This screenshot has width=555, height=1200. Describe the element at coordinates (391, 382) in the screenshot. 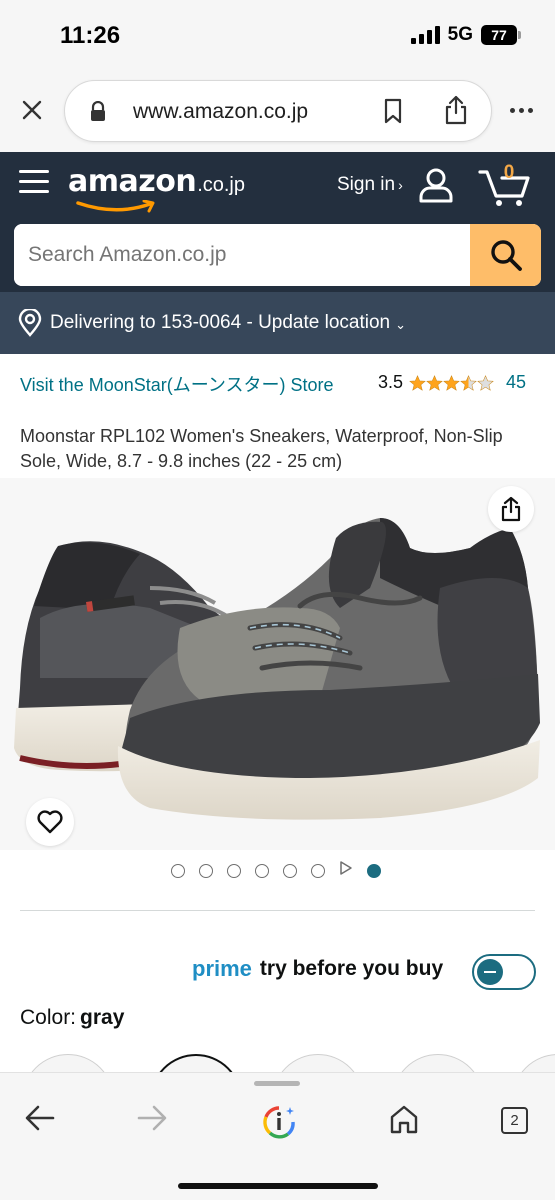

I see `rating-value: 3.5` at that location.